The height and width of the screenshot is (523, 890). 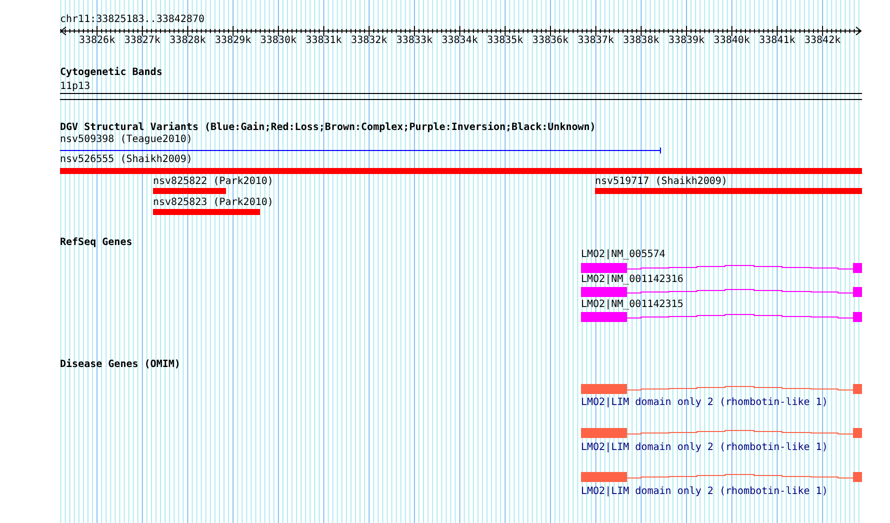 What do you see at coordinates (777, 41) in the screenshot?
I see `tick-label: 33841k` at bounding box center [777, 41].